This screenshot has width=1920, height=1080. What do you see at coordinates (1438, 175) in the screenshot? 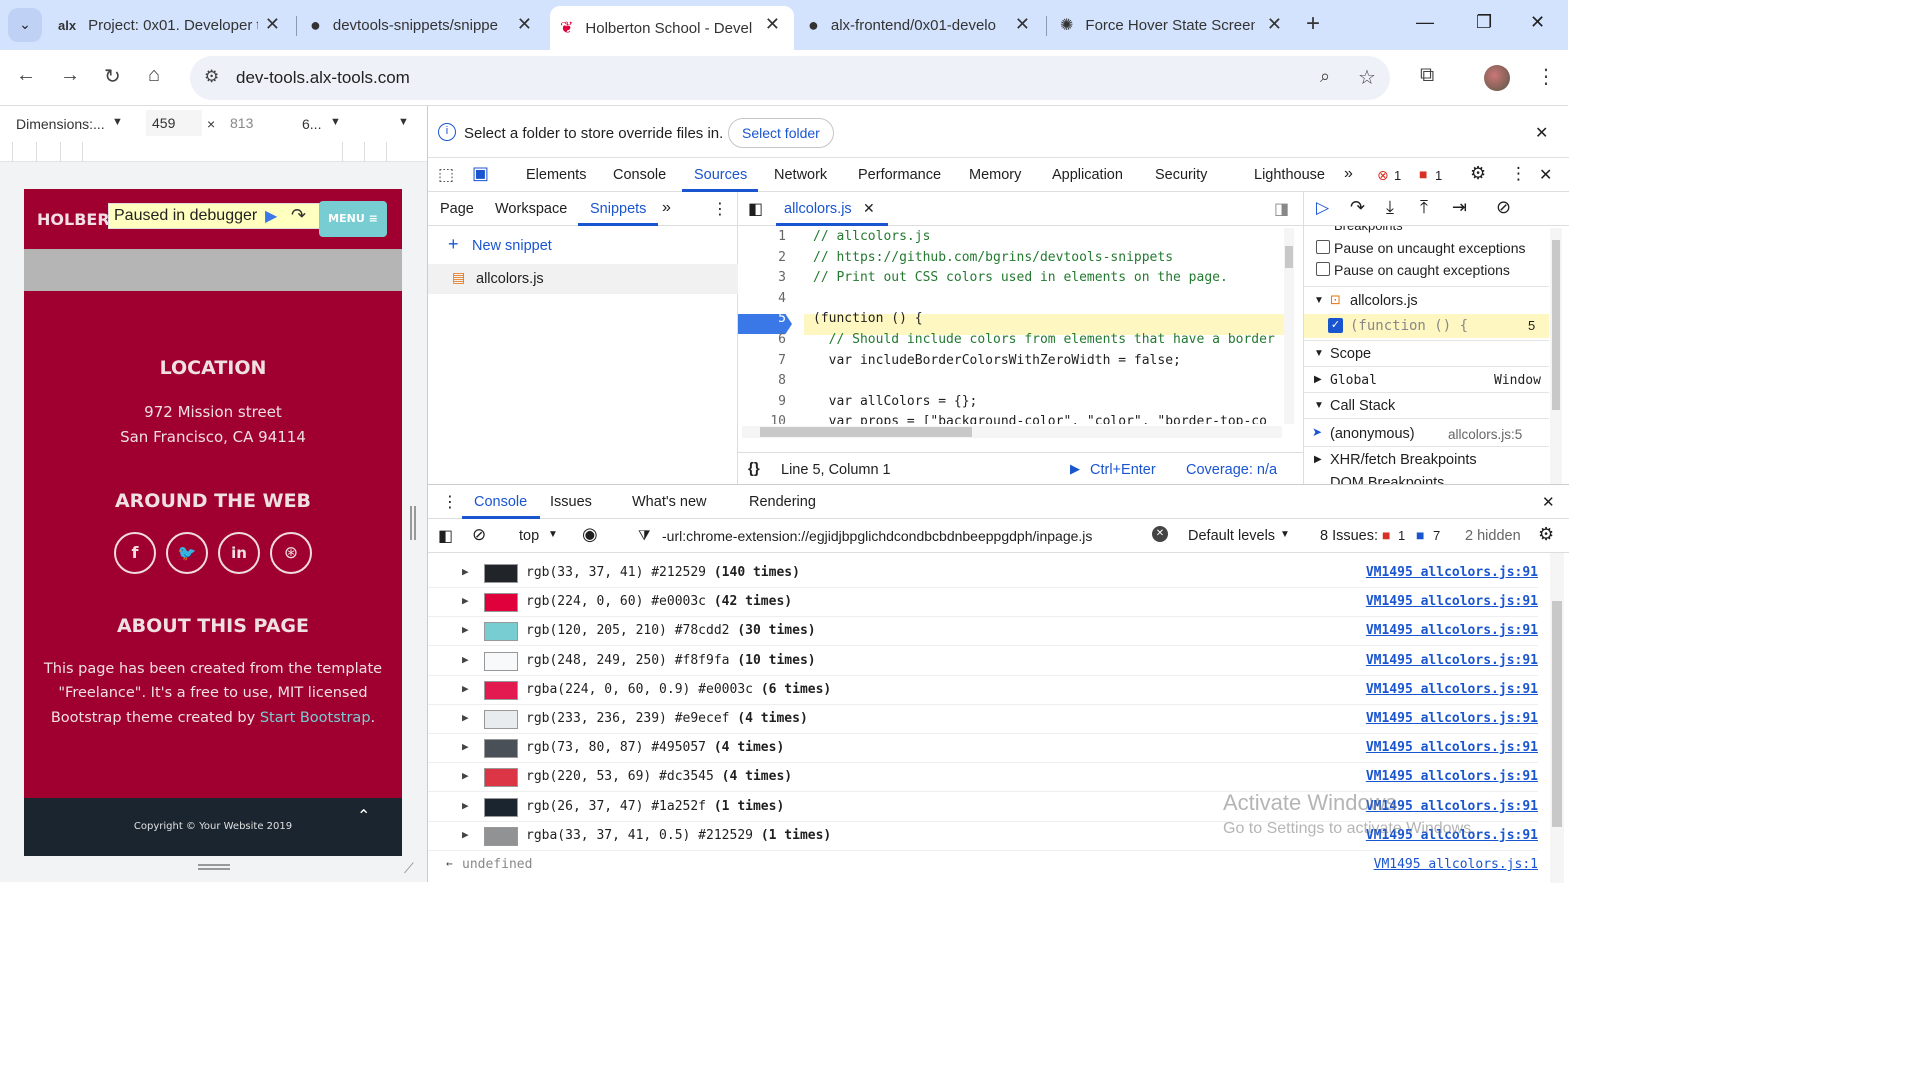
I see `issue-count: 1` at bounding box center [1438, 175].